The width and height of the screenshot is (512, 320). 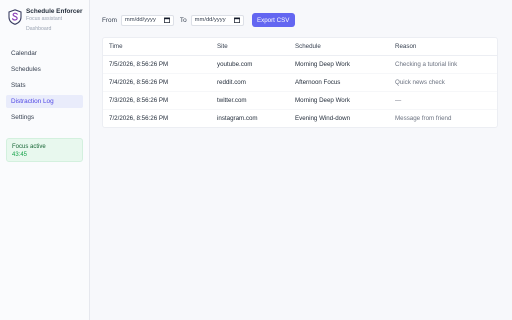 What do you see at coordinates (139, 64) in the screenshot?
I see `cell-time: 7/5/2026, 8:56:26 PM` at bounding box center [139, 64].